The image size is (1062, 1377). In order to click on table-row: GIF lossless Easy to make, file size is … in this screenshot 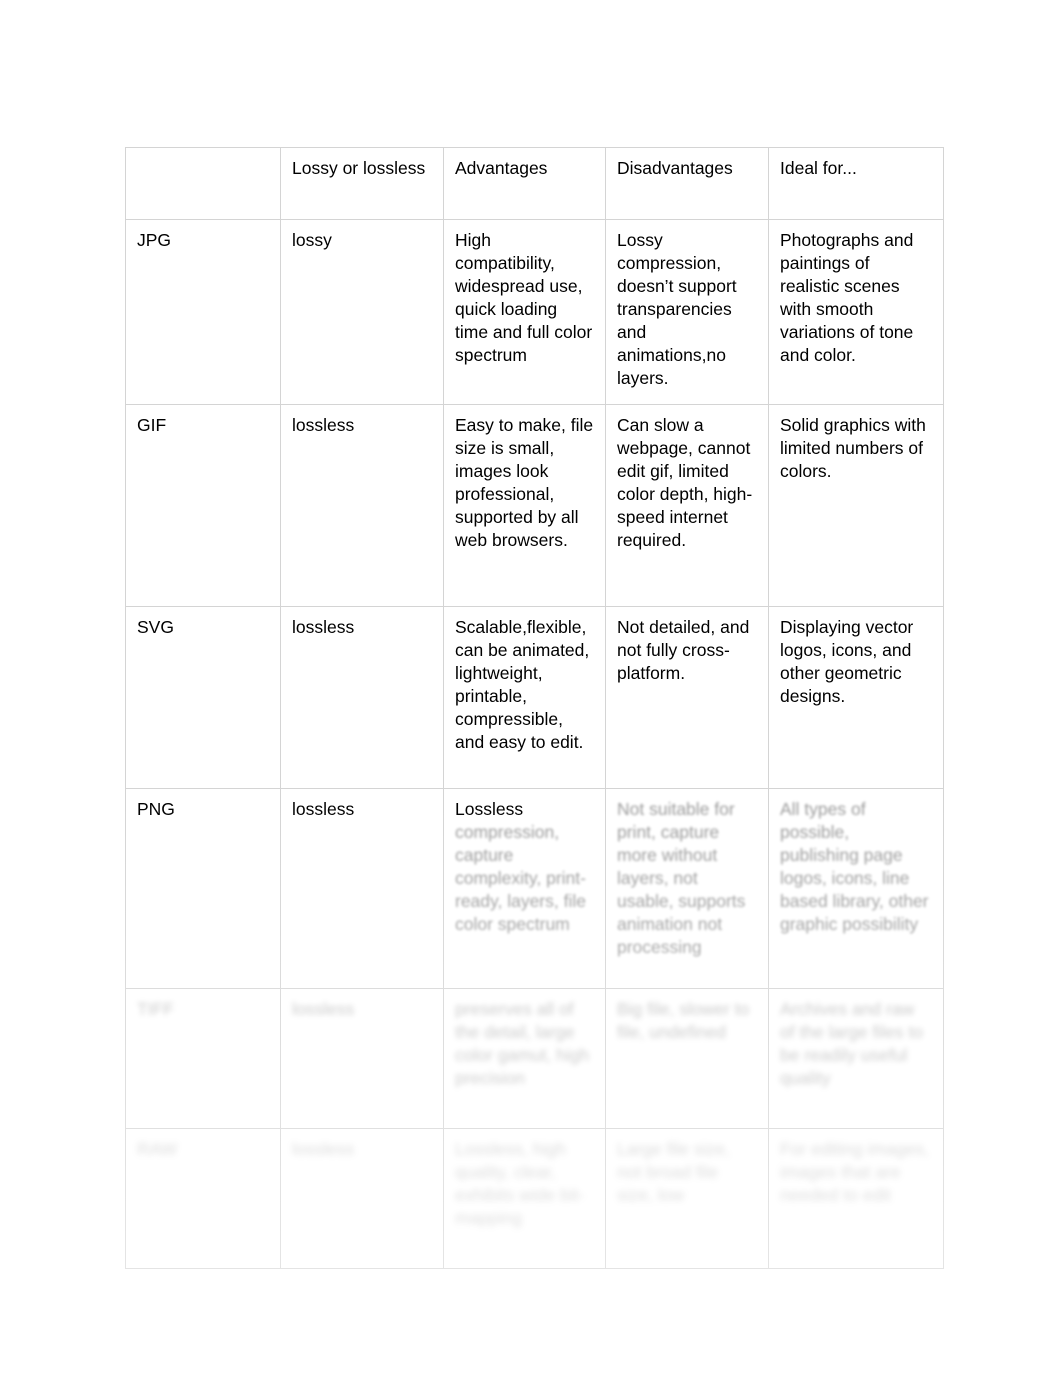, I will do `click(534, 505)`.